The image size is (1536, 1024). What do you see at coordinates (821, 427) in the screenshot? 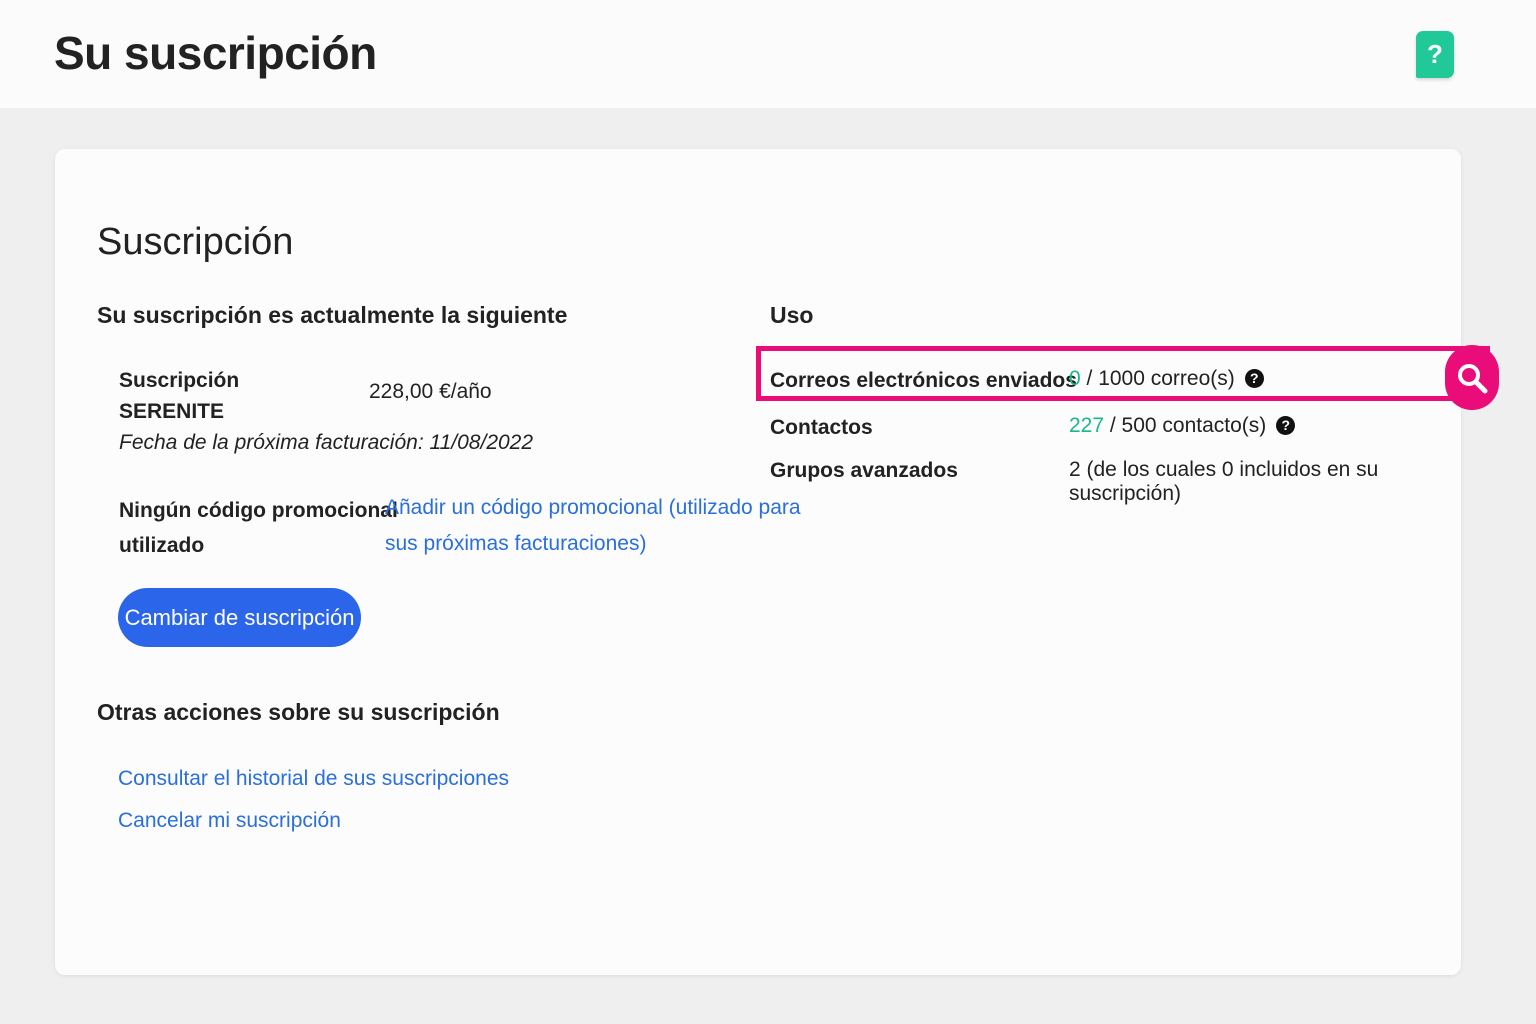
I see `contacts-label: Contactos` at bounding box center [821, 427].